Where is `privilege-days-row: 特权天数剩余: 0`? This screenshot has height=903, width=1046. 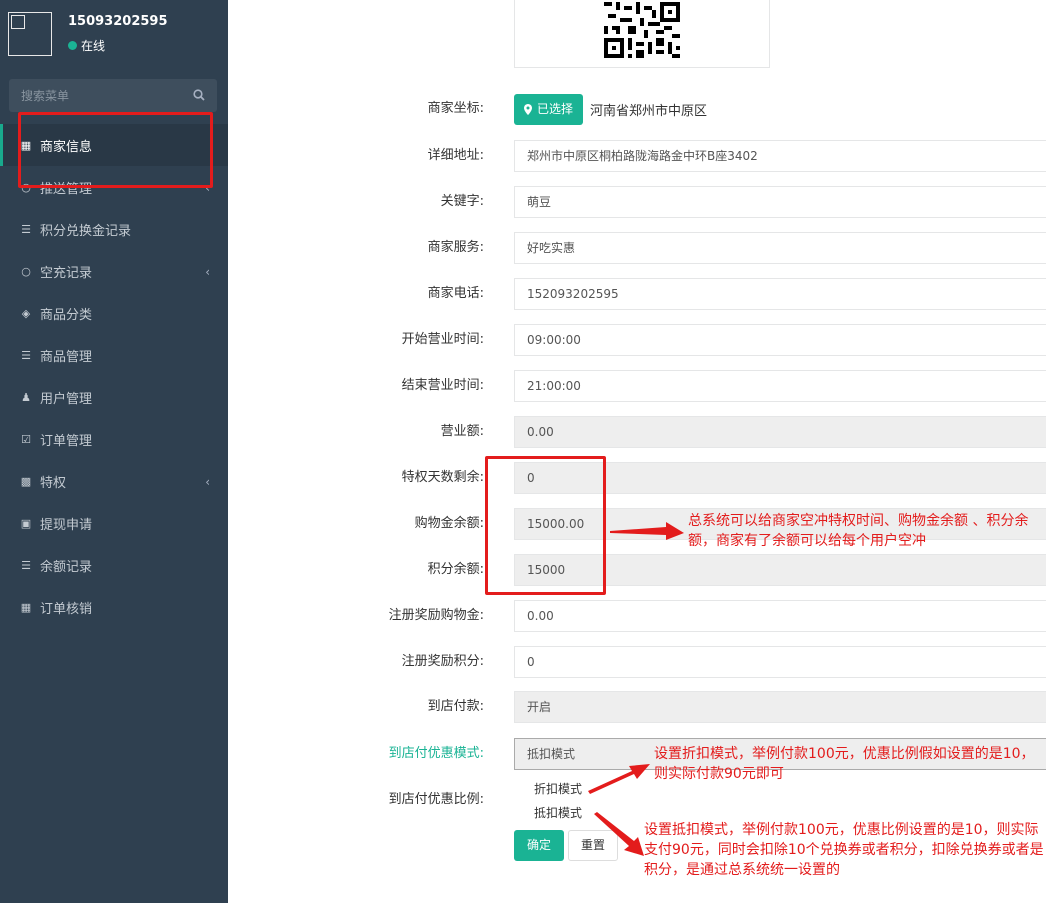
privilege-days-row: 特权天数剩余: 0 is located at coordinates (637, 478).